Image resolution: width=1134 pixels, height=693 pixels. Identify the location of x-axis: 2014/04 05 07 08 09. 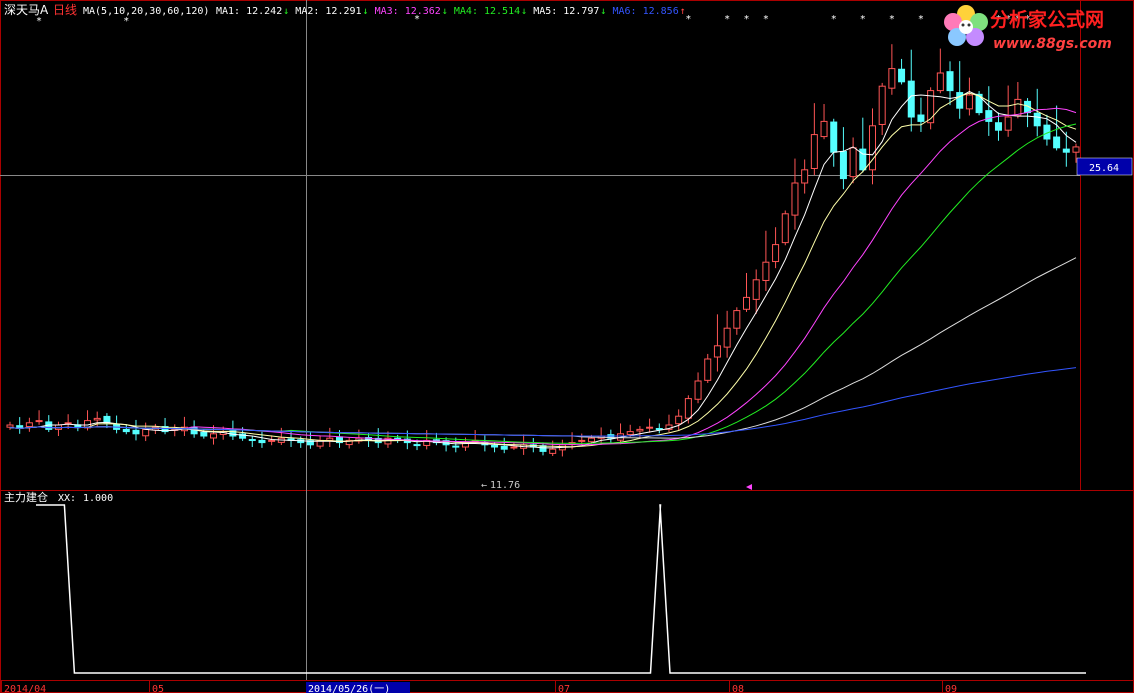
(479, 686).